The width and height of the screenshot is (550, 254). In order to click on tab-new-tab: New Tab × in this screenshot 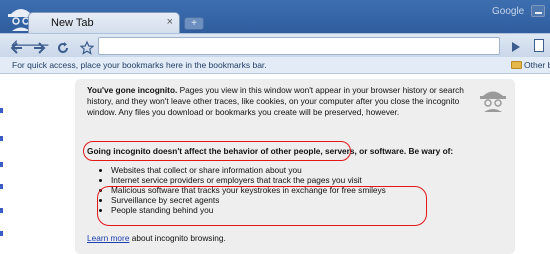, I will do `click(104, 22)`.